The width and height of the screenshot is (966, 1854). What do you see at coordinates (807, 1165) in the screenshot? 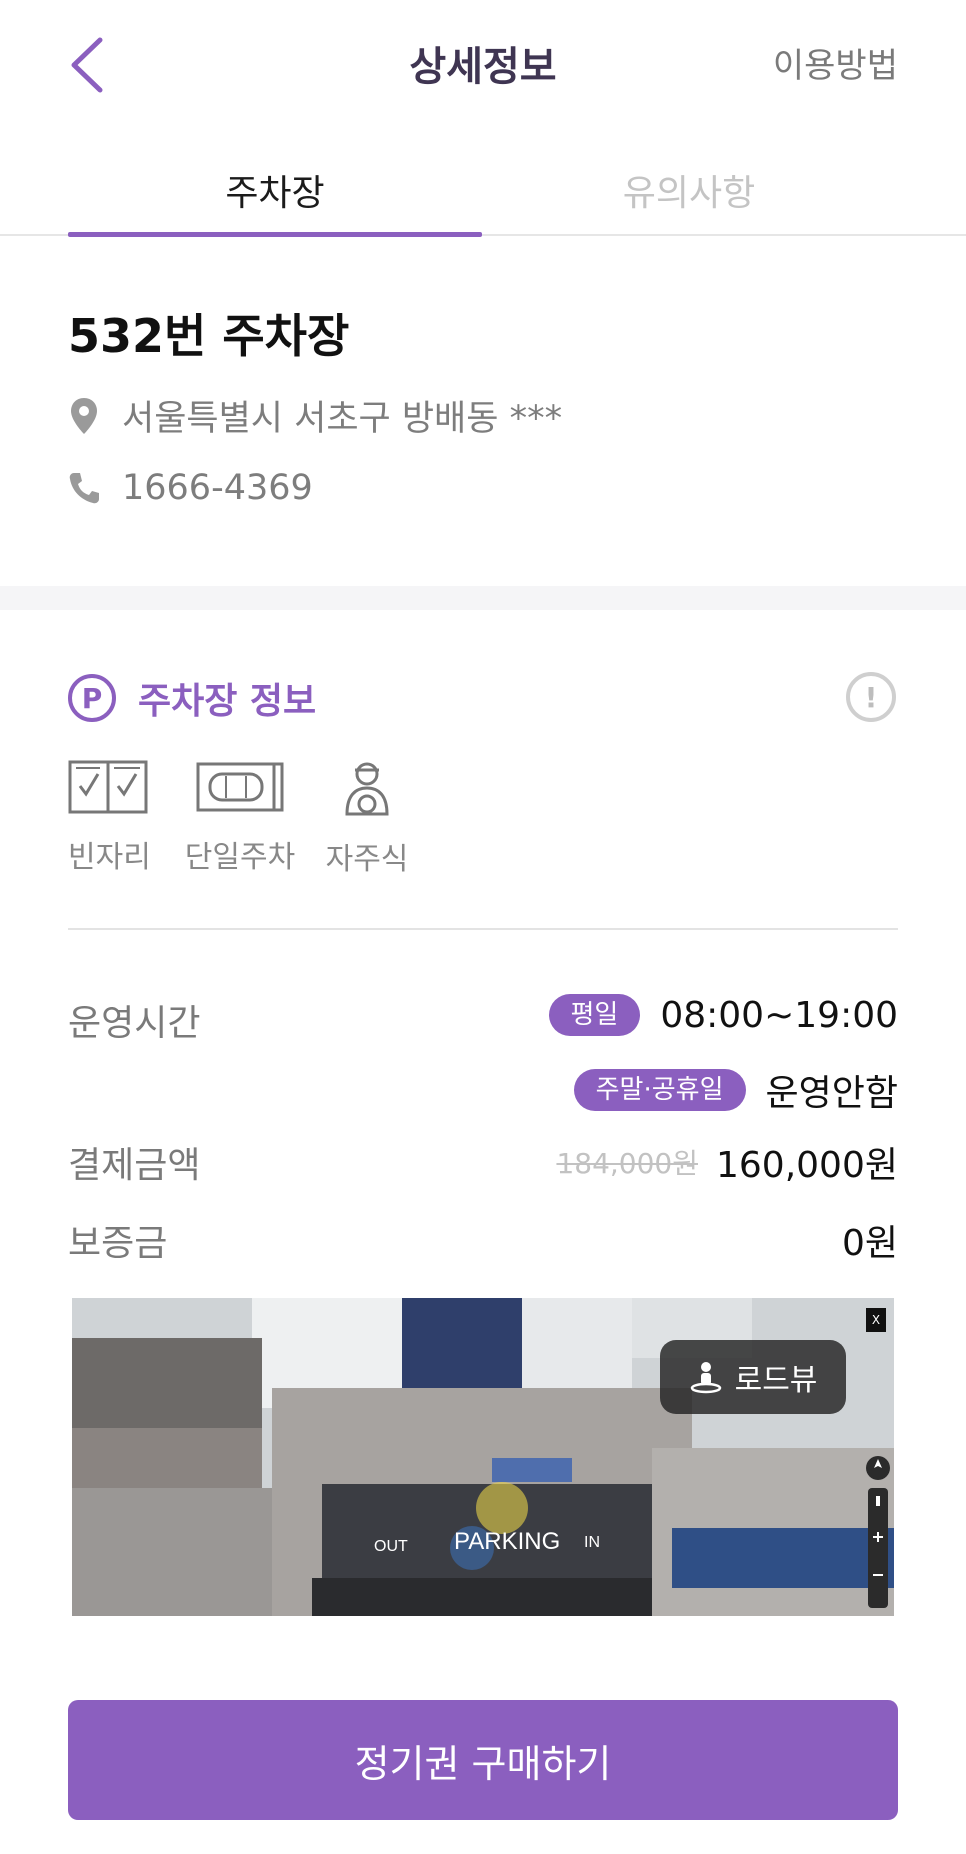
I see `price-value: 160,000원` at bounding box center [807, 1165].